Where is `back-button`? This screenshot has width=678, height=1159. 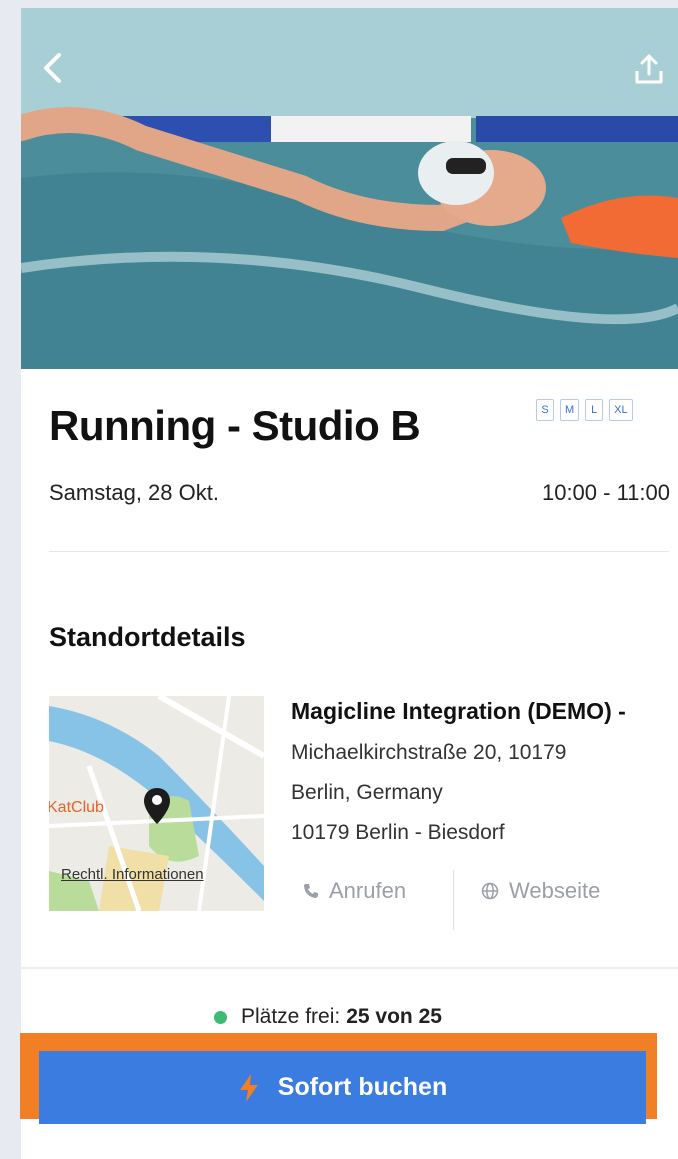 back-button is located at coordinates (63, 74).